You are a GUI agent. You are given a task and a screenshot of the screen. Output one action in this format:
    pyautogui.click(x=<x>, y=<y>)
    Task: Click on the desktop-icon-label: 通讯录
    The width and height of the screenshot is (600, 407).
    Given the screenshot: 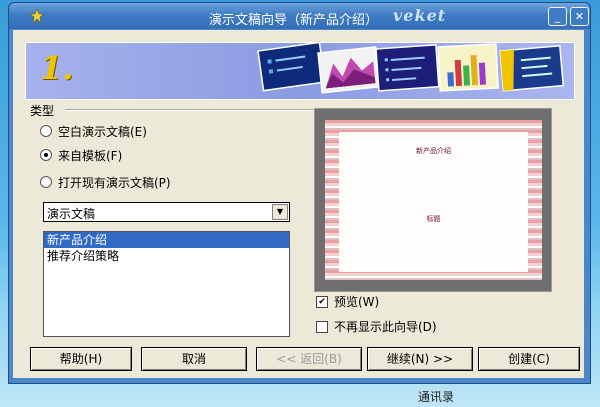 What is the action you would take?
    pyautogui.click(x=436, y=396)
    